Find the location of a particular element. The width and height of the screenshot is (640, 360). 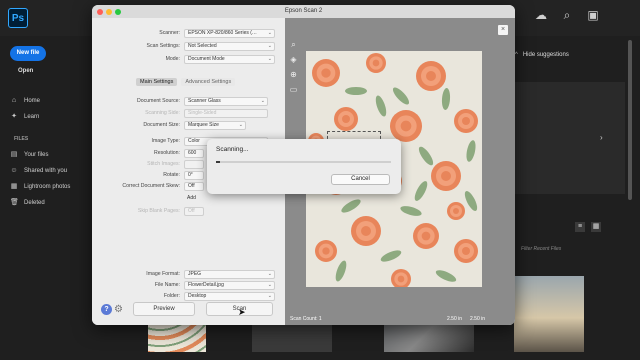

new-file-button: New file is located at coordinates (28, 53).